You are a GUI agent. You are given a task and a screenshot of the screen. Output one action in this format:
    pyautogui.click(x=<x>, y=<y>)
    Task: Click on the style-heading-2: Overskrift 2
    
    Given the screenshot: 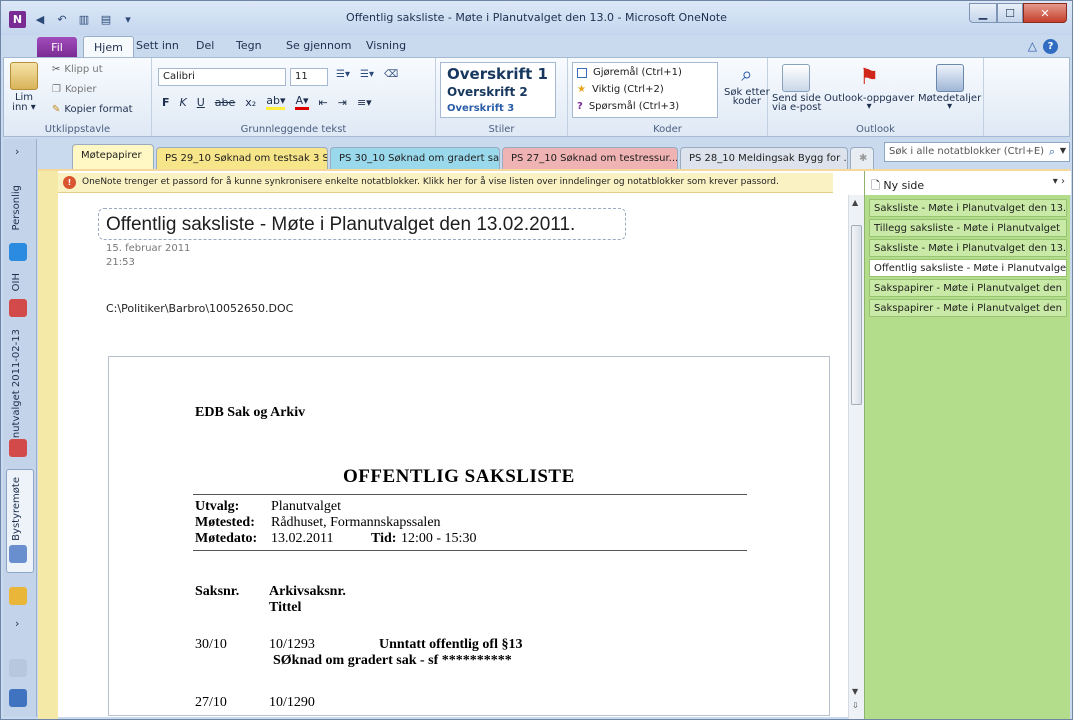 What is the action you would take?
    pyautogui.click(x=487, y=92)
    